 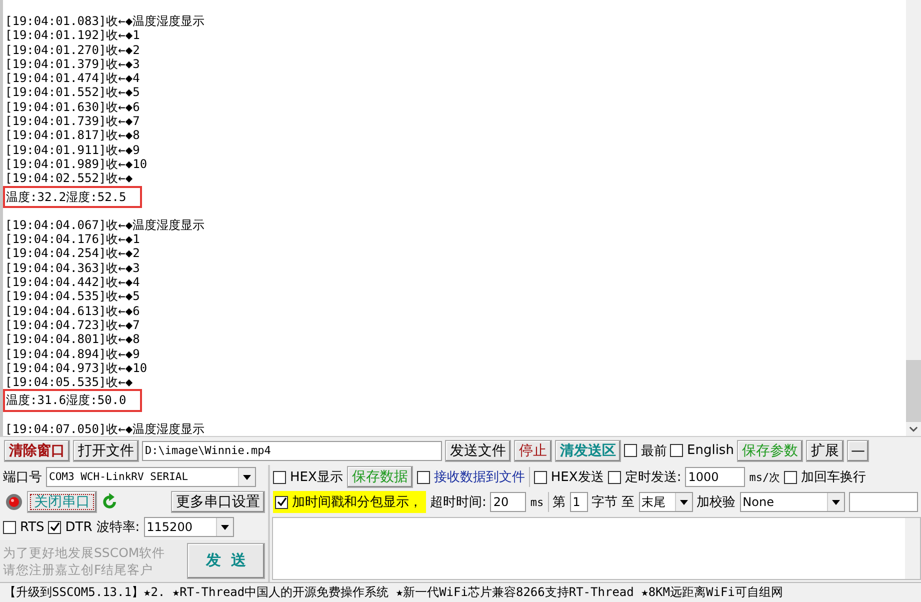 What do you see at coordinates (579, 502) in the screenshot?
I see `byte-from-field: 1` at bounding box center [579, 502].